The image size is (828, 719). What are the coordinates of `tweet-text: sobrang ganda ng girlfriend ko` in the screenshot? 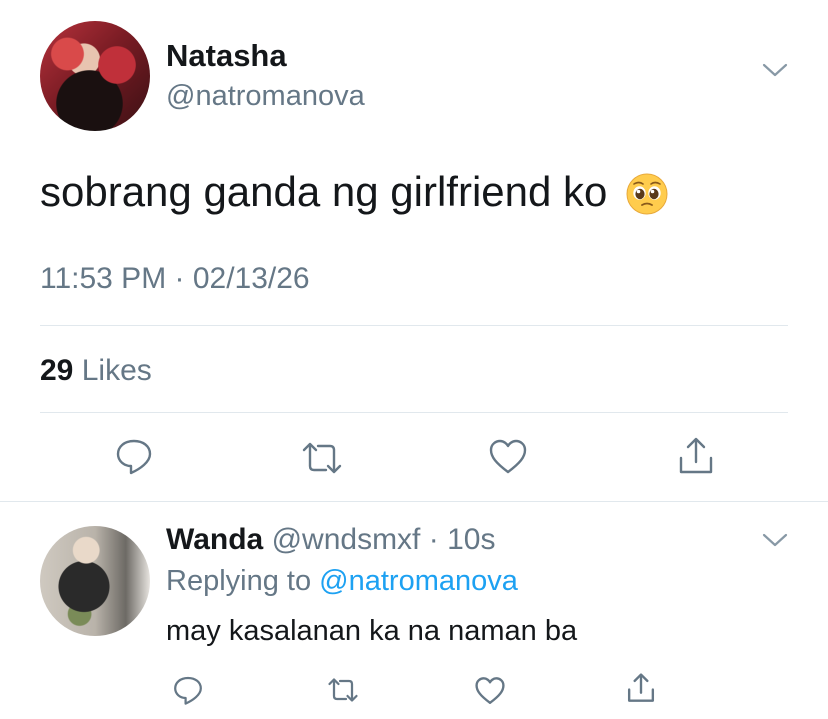 It's located at (354, 192).